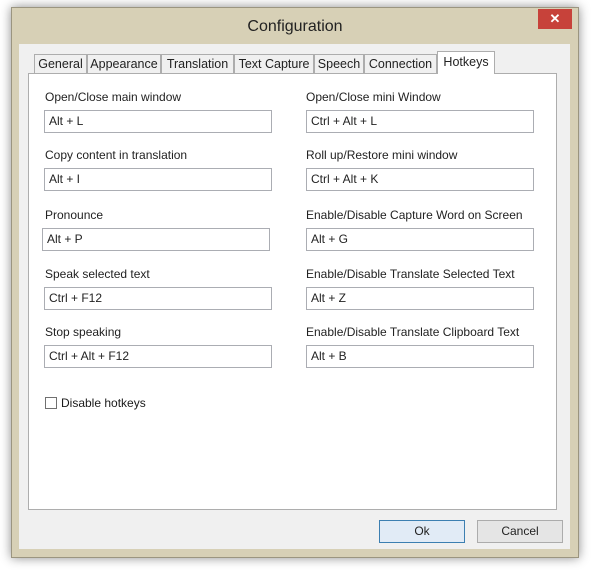 The image size is (599, 579). I want to click on label-open-close-main-window: Open/Close main window, so click(113, 97).